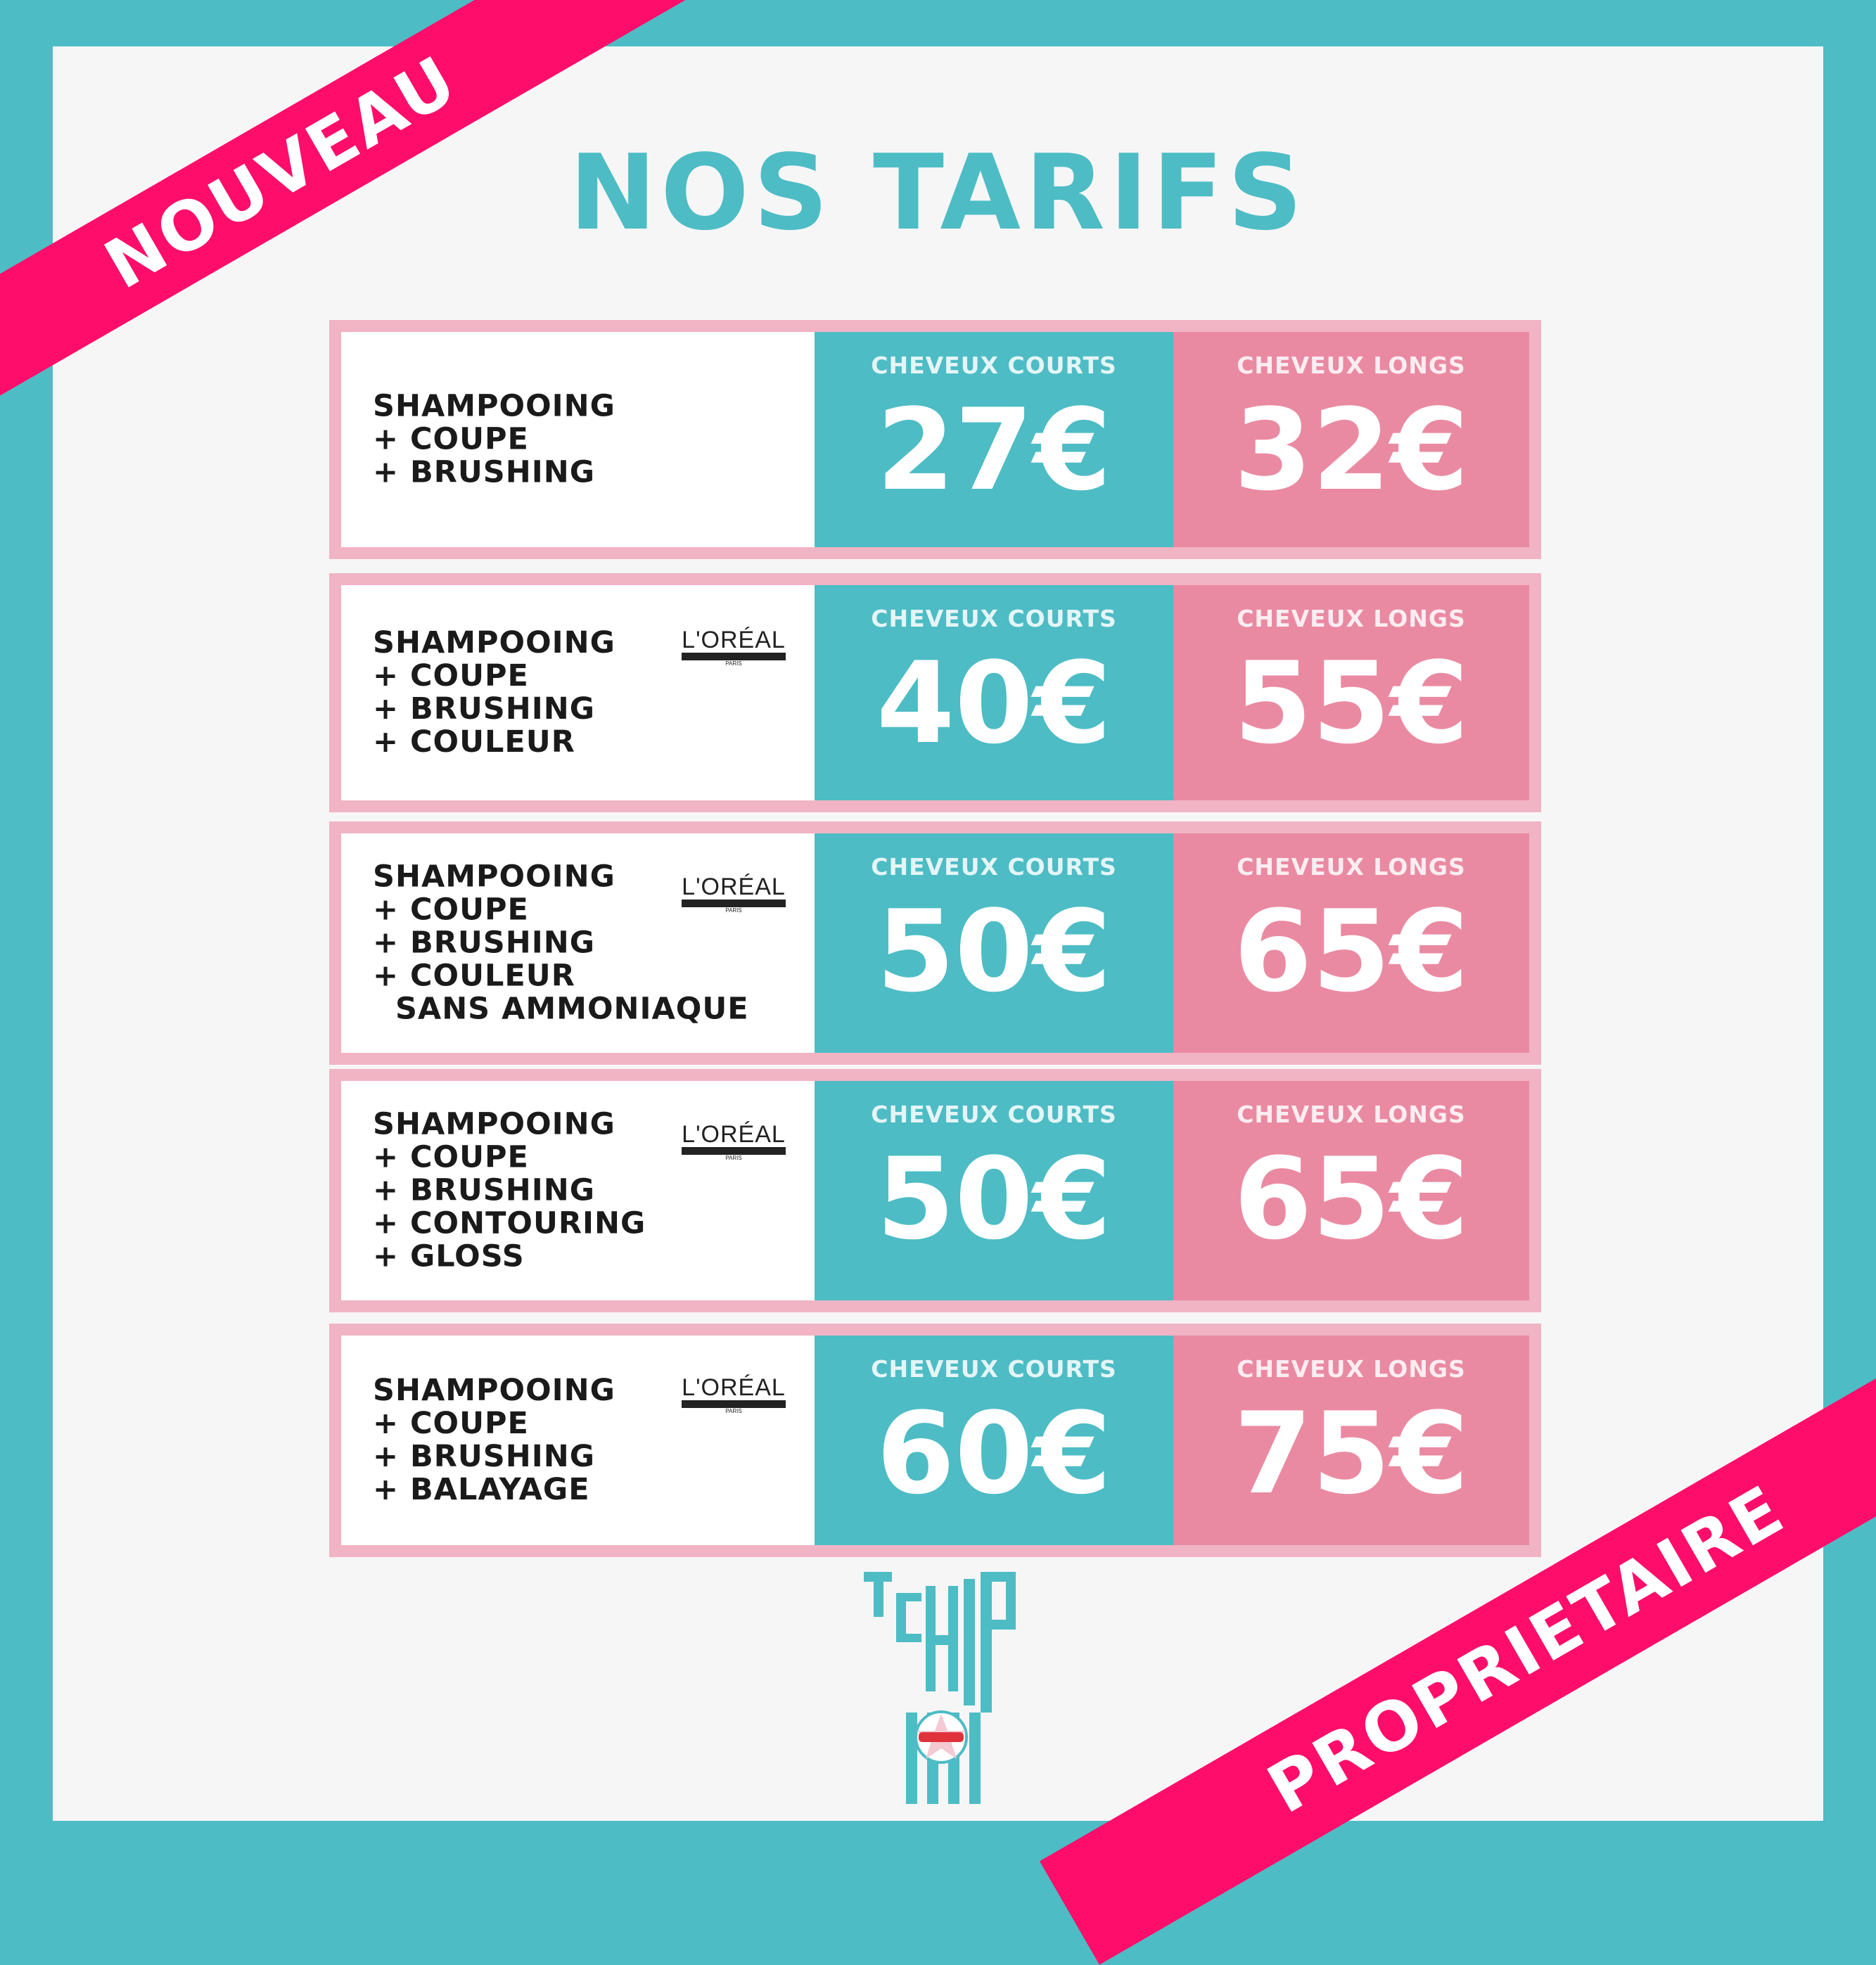 Image resolution: width=1876 pixels, height=1965 pixels. I want to click on short-hair-price-value: 27€, so click(993, 450).